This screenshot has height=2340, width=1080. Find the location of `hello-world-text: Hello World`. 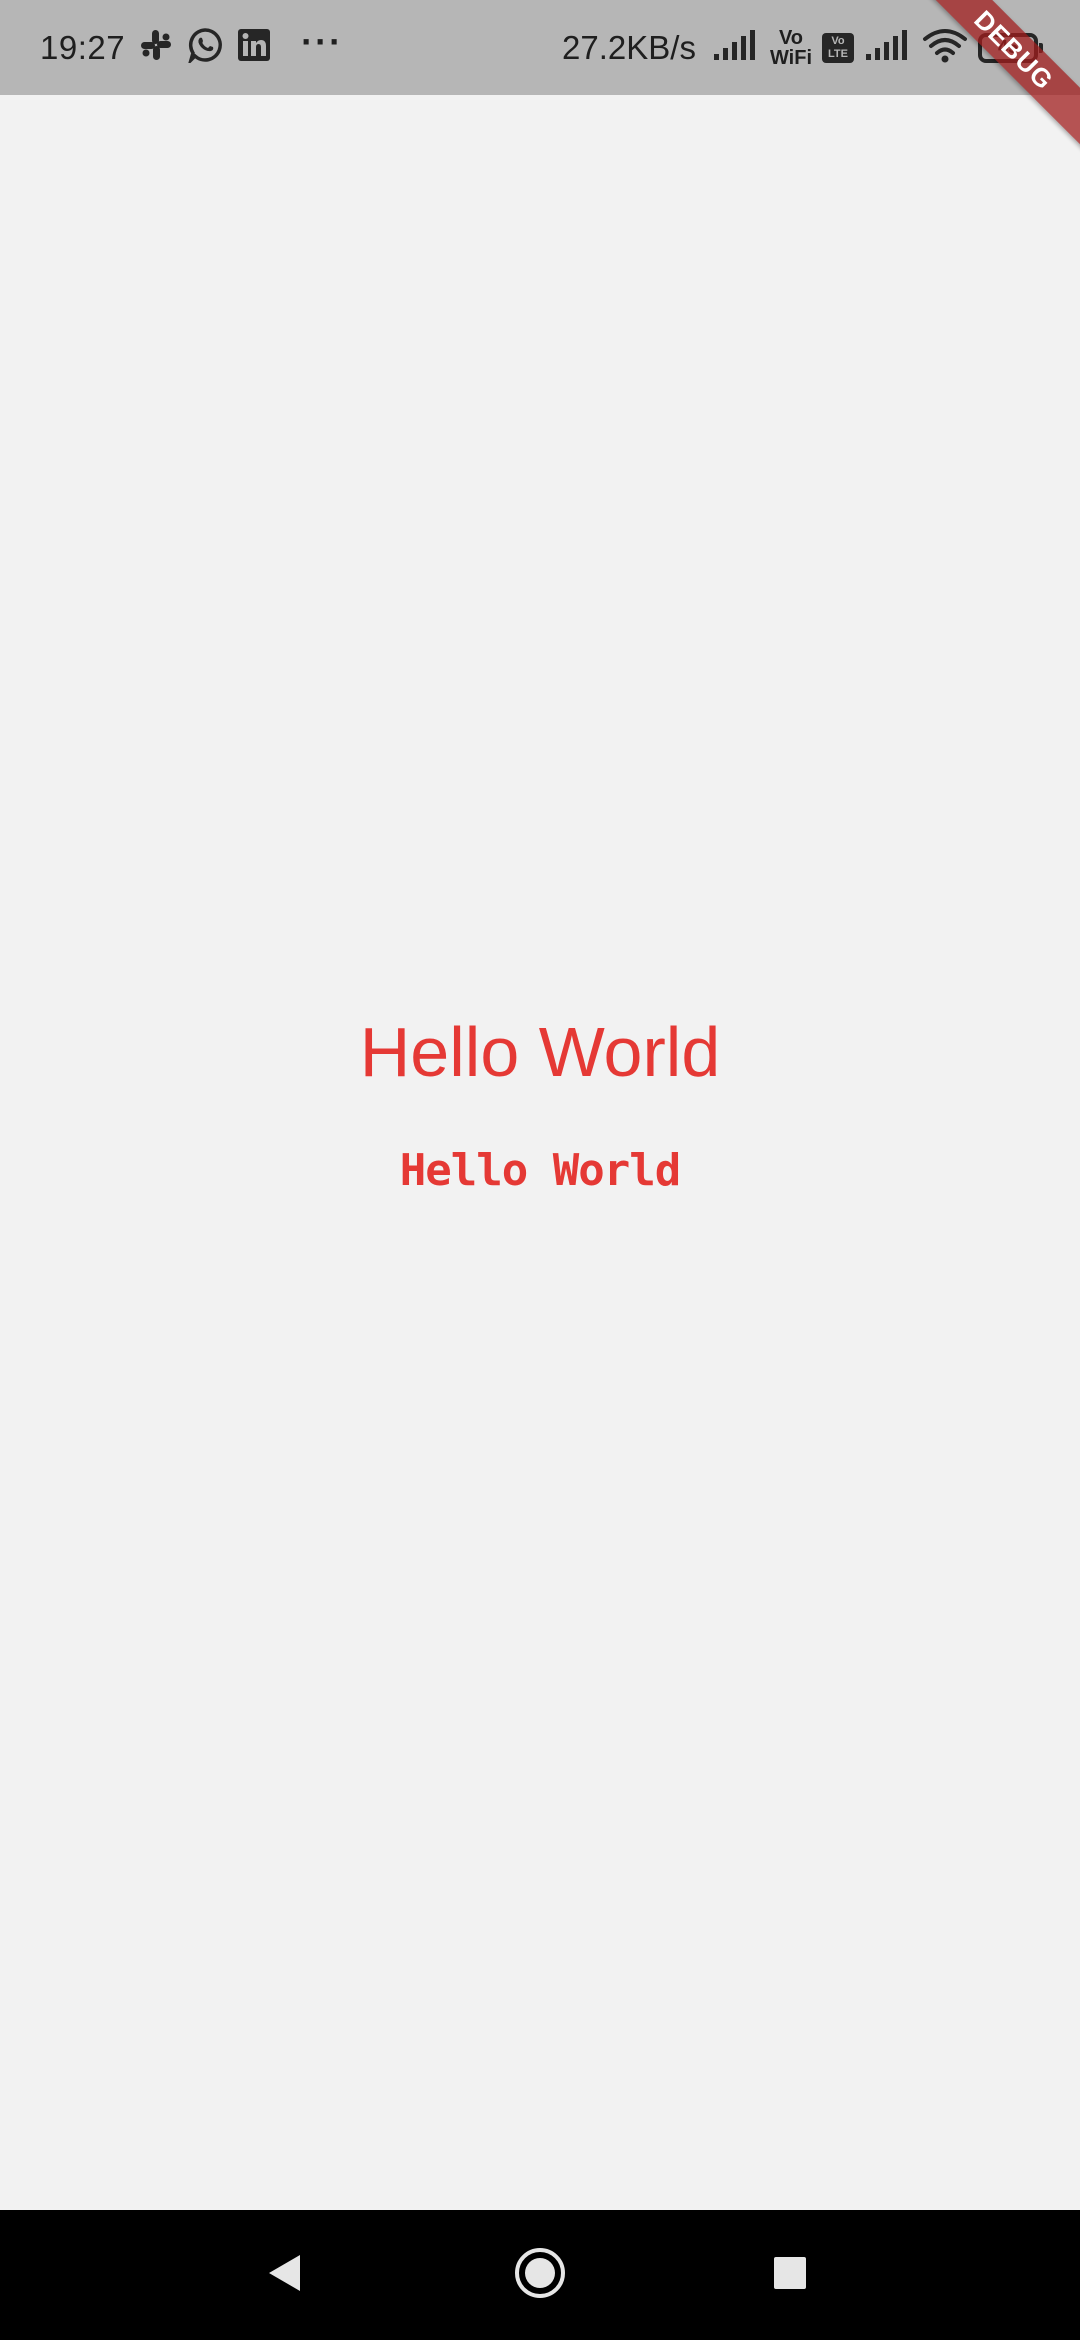

hello-world-text: Hello World is located at coordinates (540, 1052).